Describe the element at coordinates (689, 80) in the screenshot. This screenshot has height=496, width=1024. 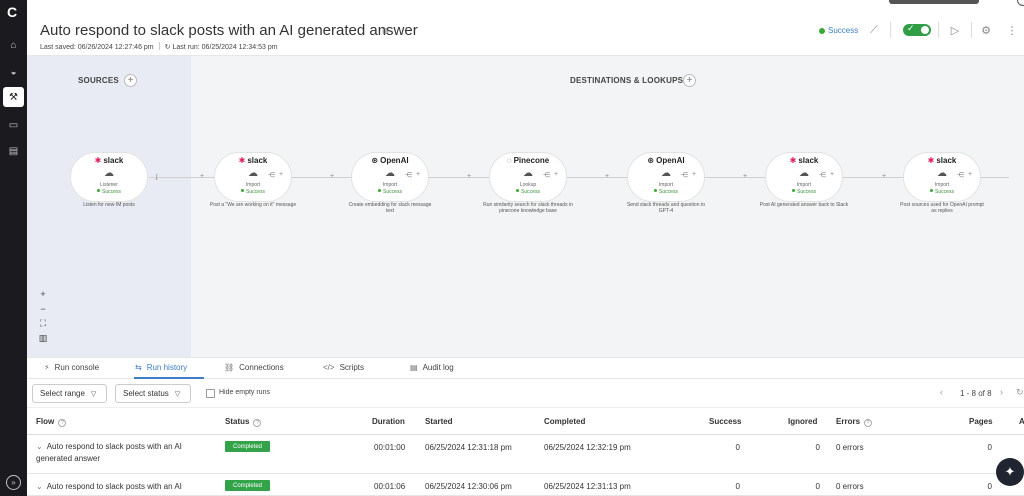
I see `add-destination-button: +` at that location.